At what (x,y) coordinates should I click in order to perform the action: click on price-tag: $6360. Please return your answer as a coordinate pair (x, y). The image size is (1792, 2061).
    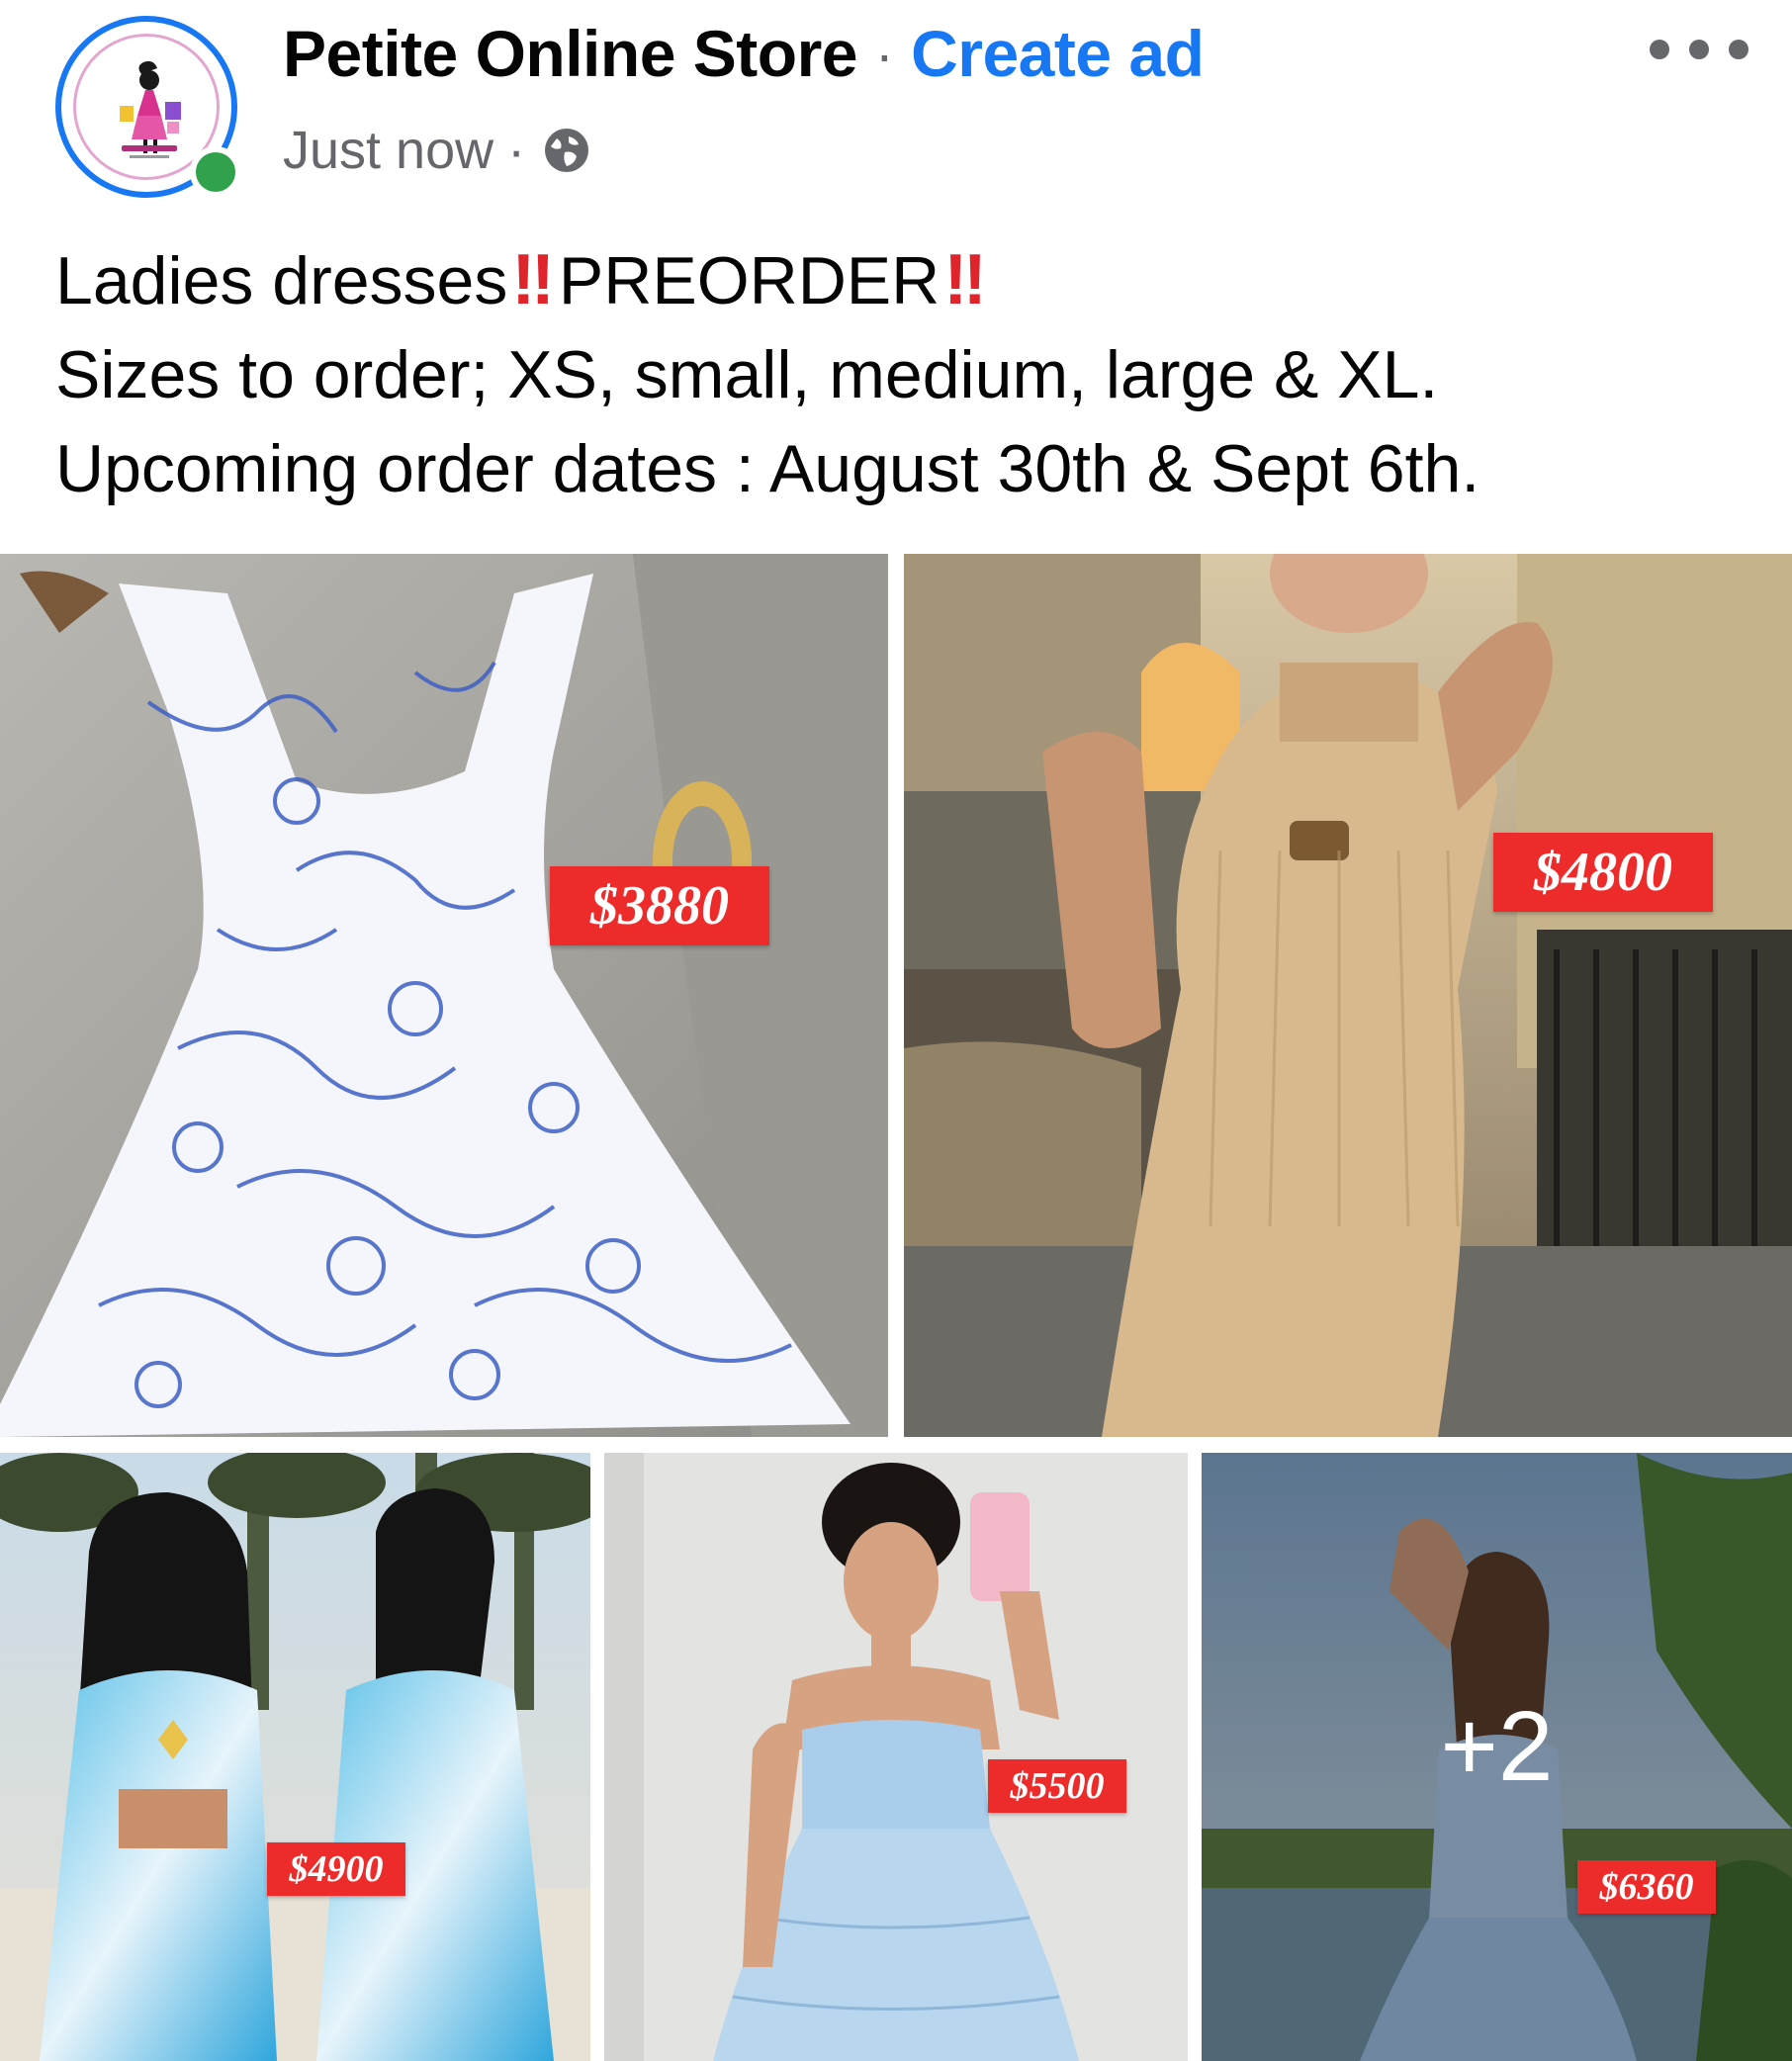
    Looking at the image, I should click on (1646, 1887).